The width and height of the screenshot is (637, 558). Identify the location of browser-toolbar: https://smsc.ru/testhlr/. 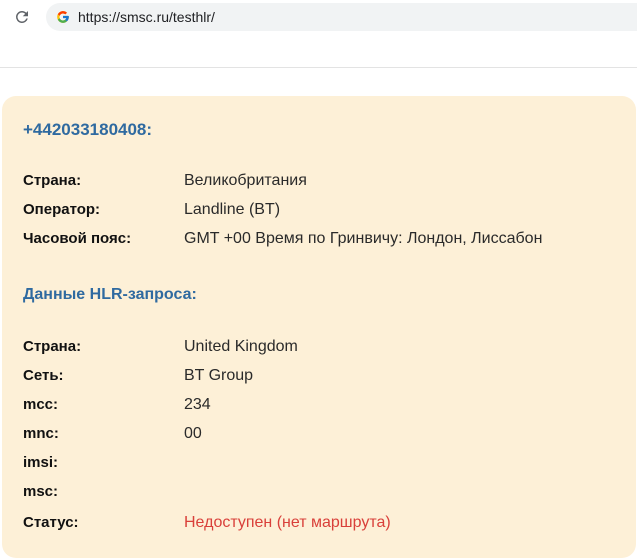
(318, 34).